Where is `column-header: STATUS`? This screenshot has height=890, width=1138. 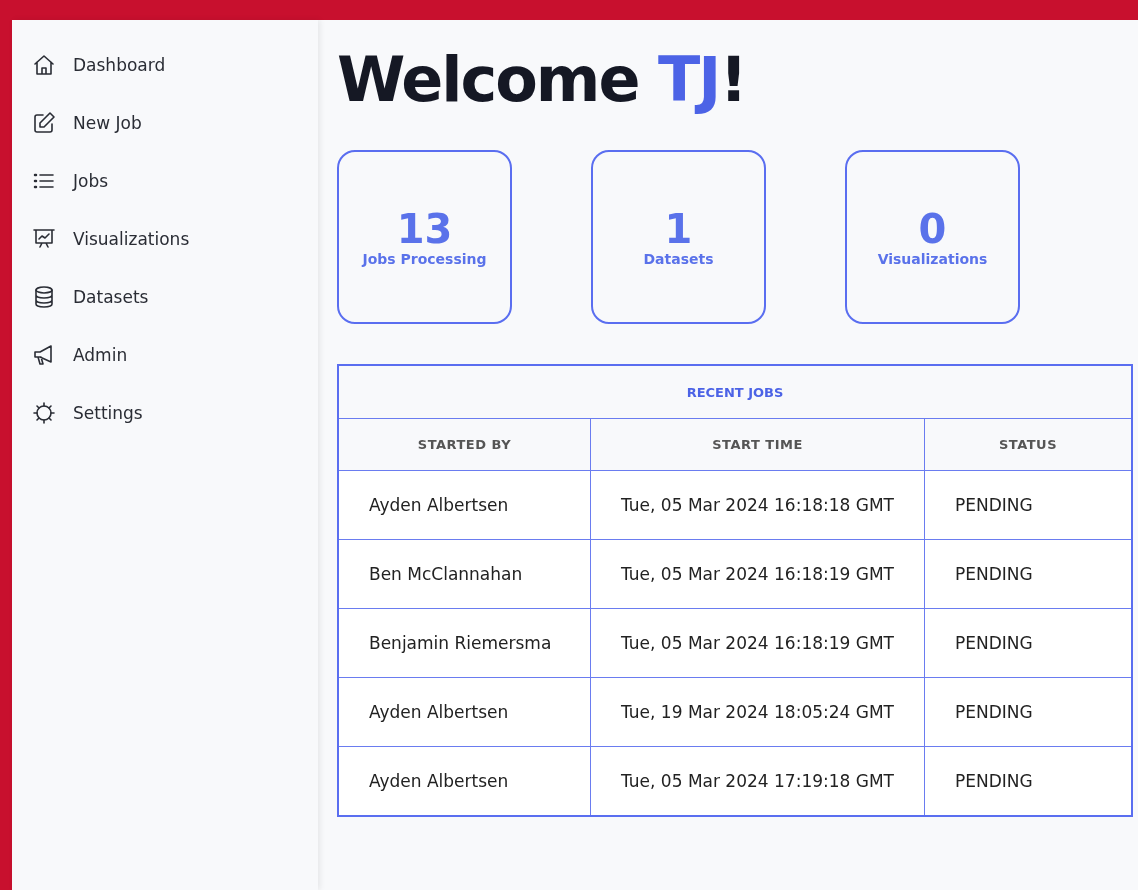
column-header: STATUS is located at coordinates (1028, 444).